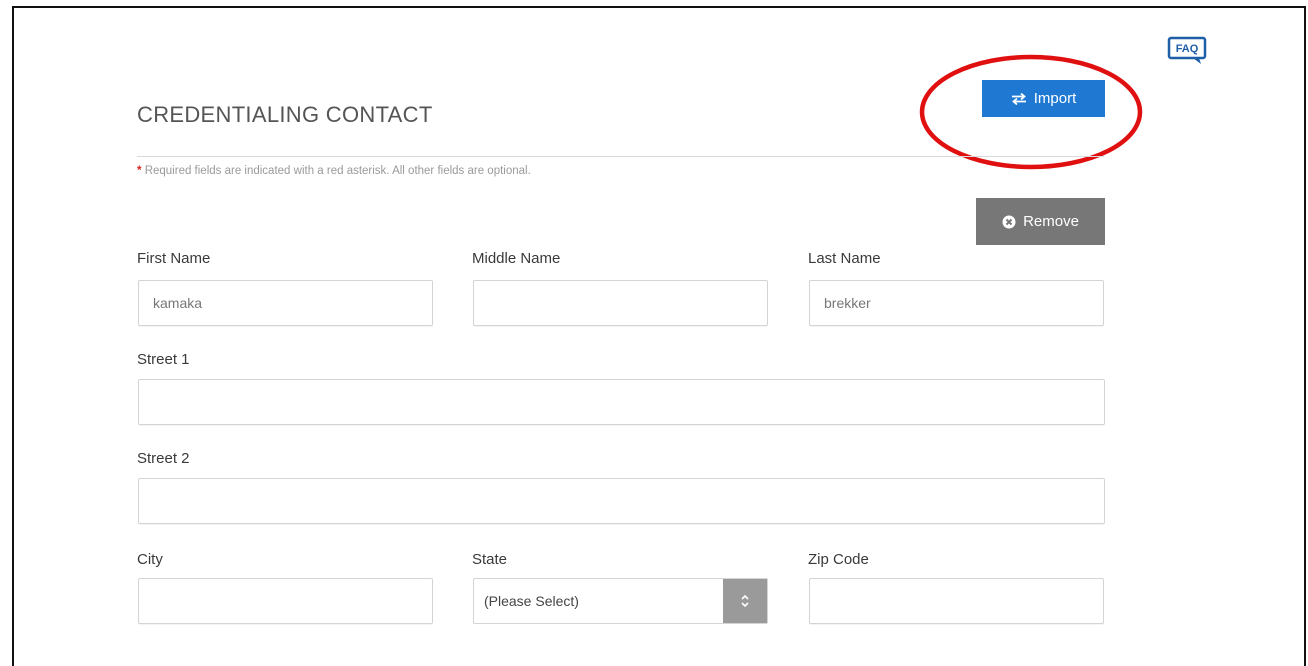 Image resolution: width=1308 pixels, height=666 pixels. I want to click on first-name-field, so click(285, 303).